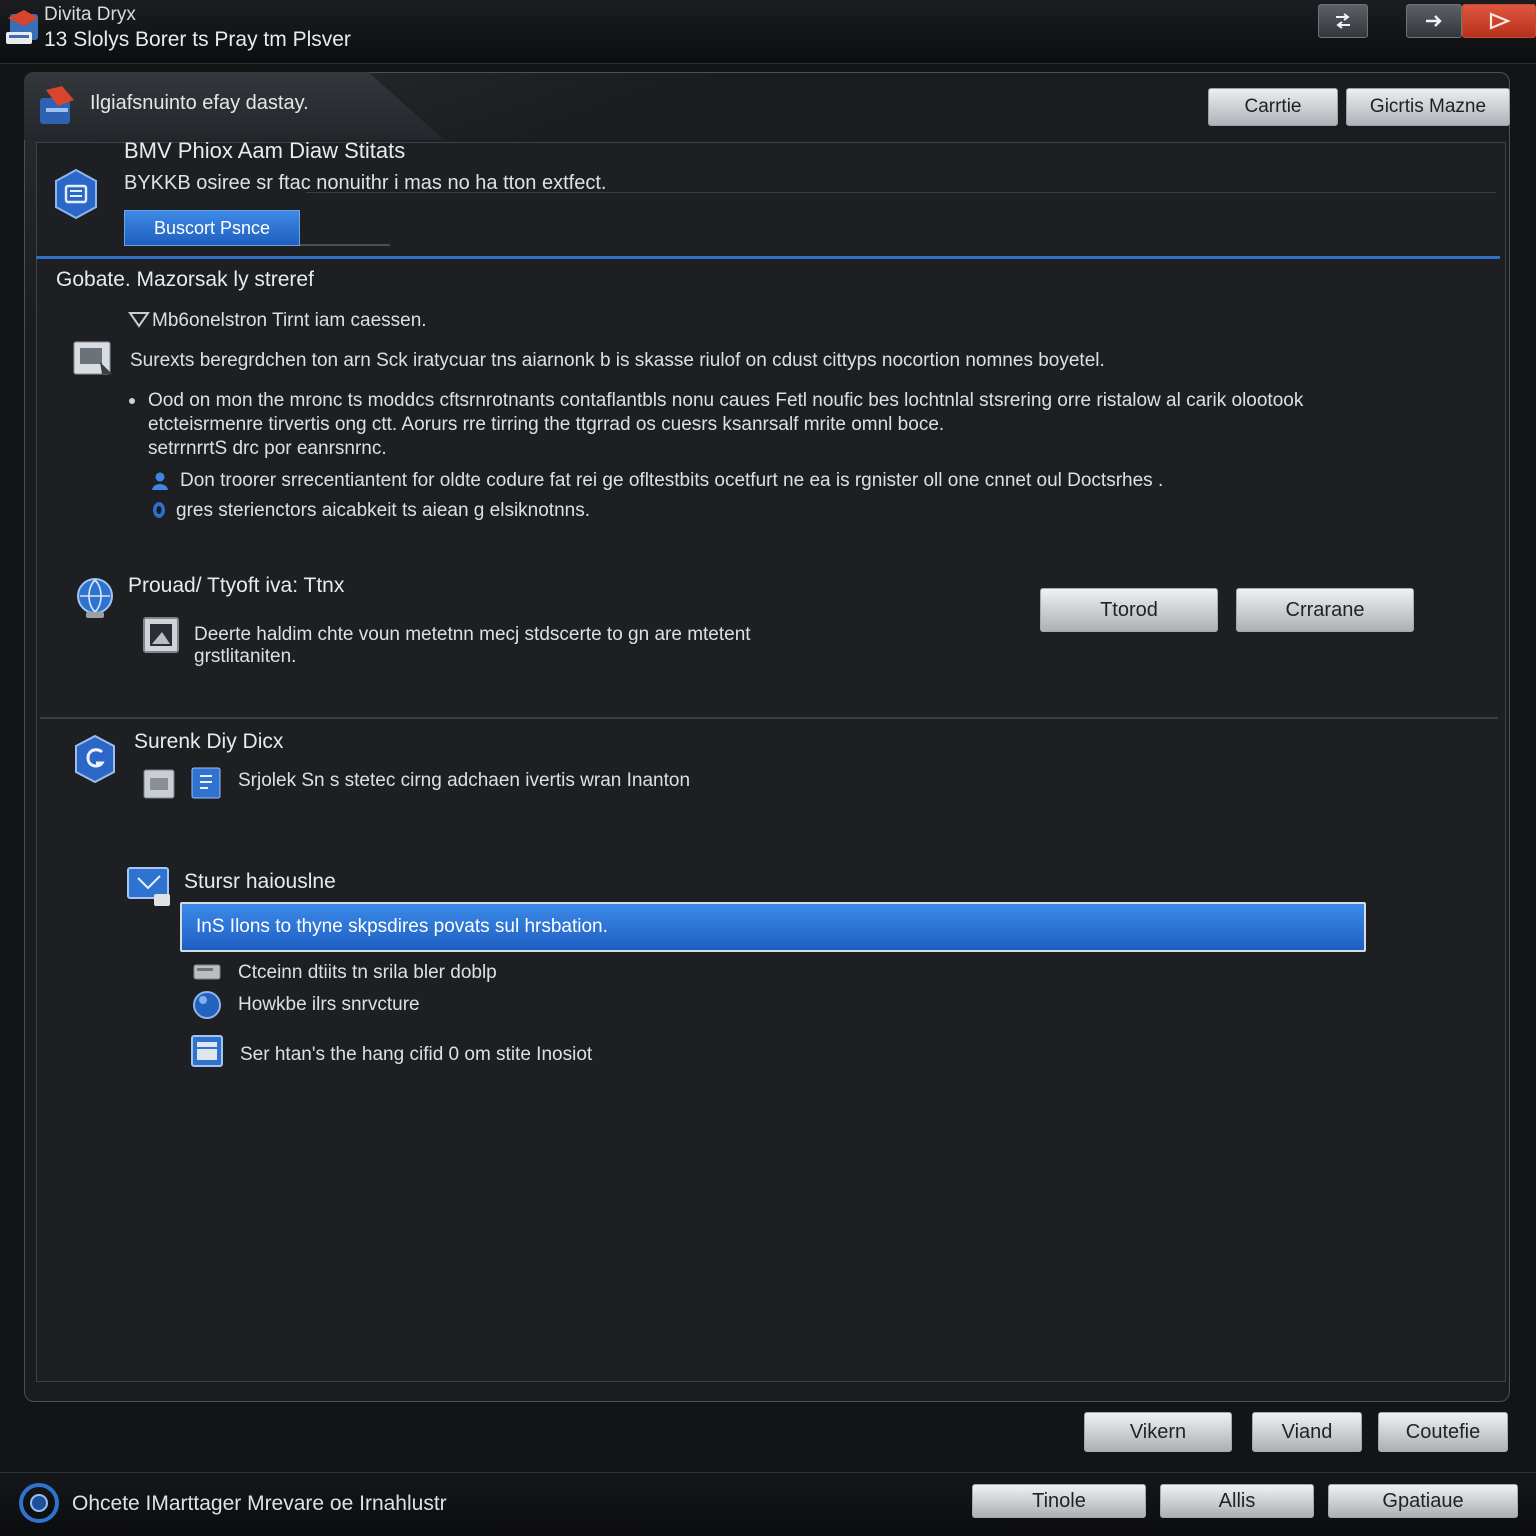  What do you see at coordinates (1273, 107) in the screenshot?
I see `top-button-1: Carrtie` at bounding box center [1273, 107].